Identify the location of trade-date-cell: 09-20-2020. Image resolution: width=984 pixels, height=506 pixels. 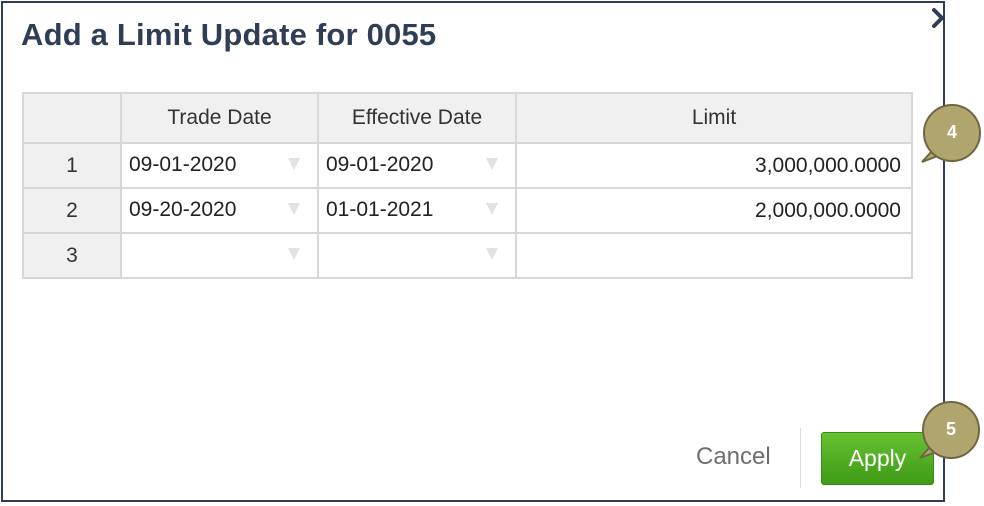
(219, 210).